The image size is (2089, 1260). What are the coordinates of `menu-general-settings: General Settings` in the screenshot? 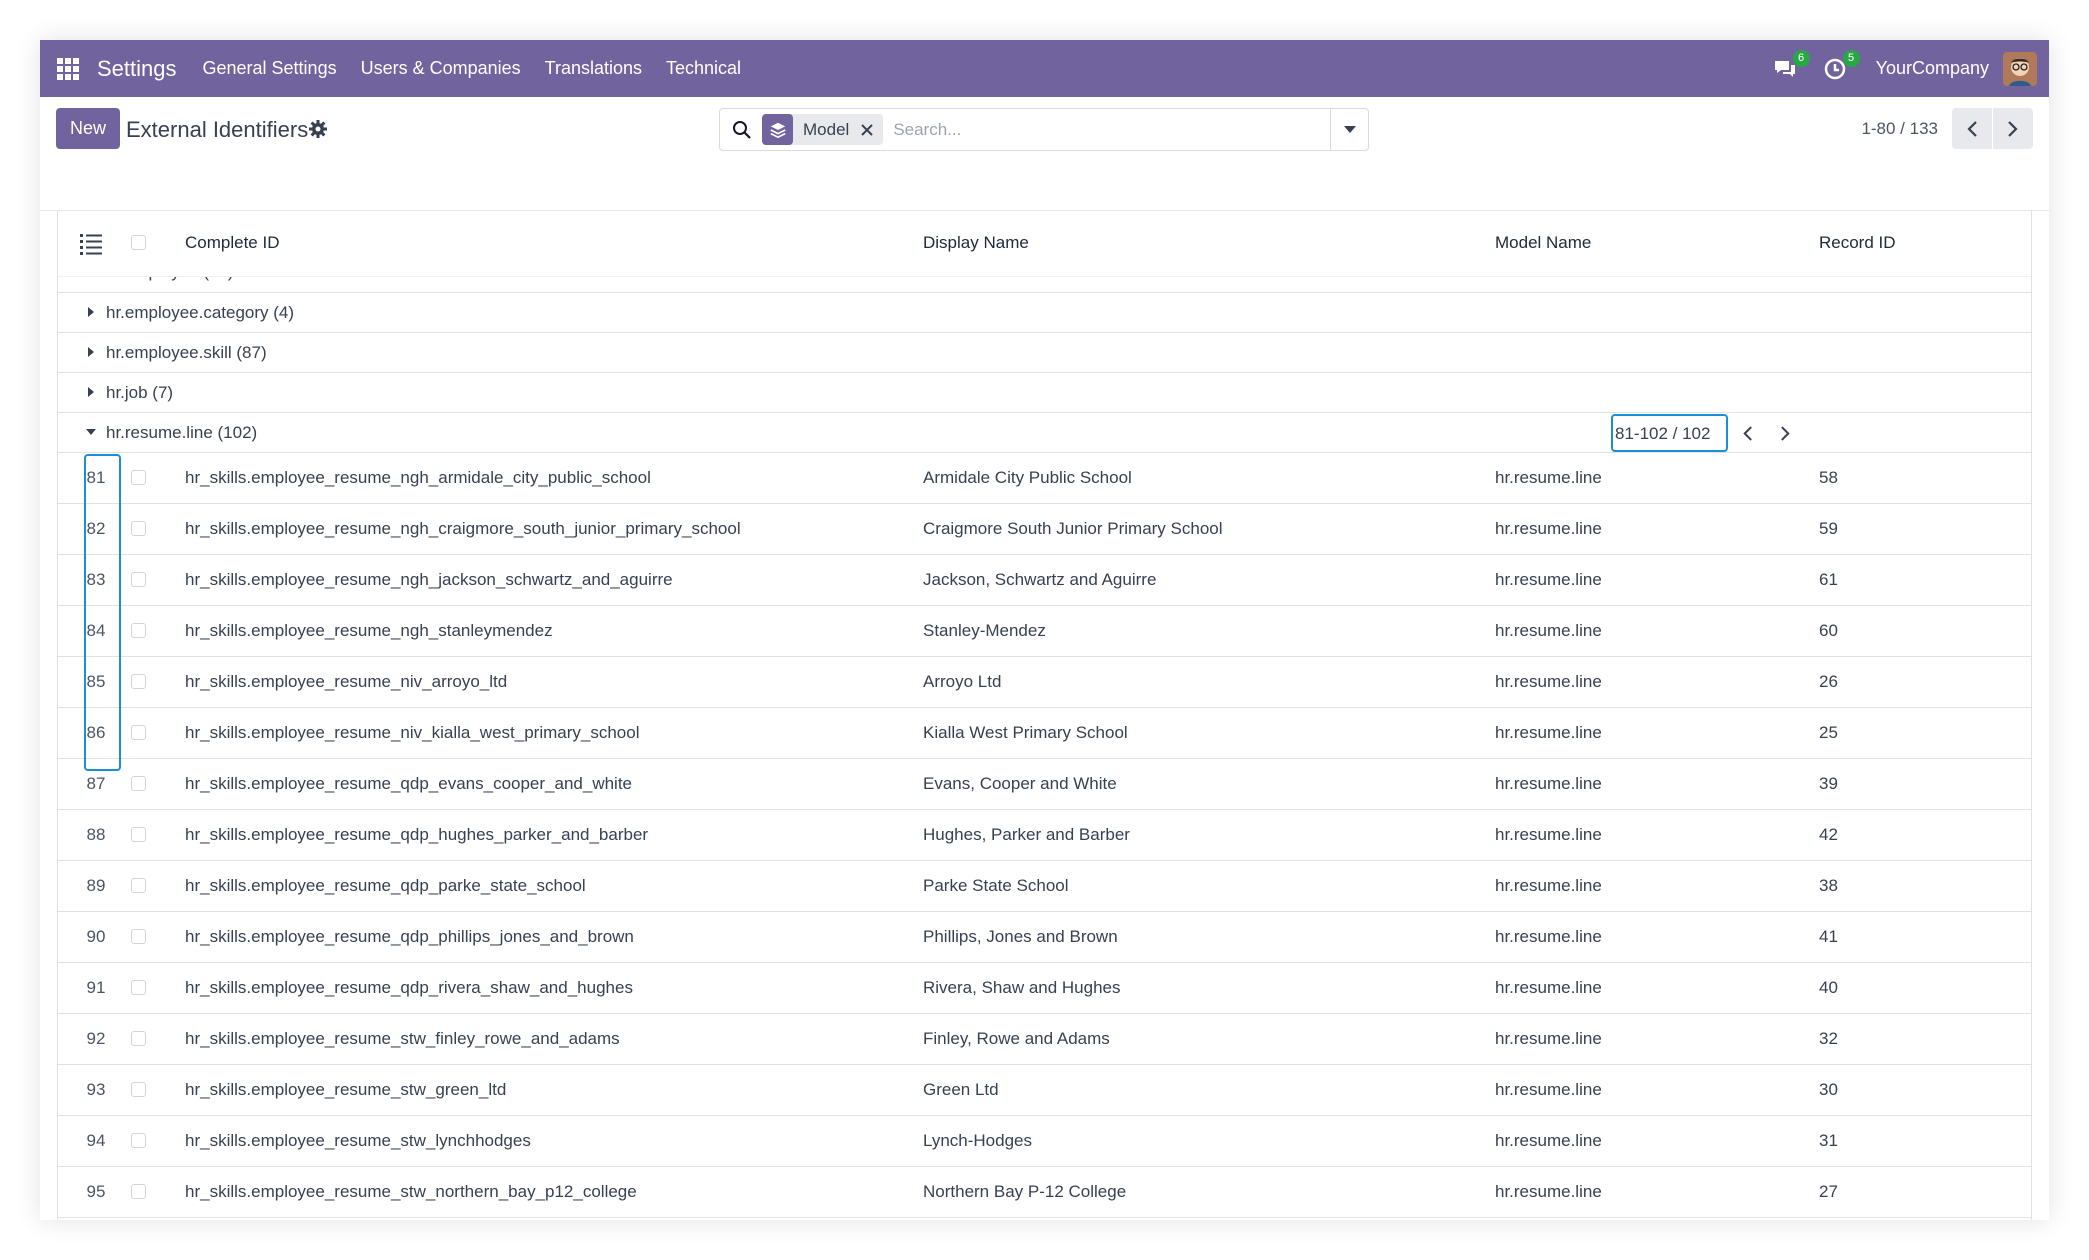 It's located at (270, 68).